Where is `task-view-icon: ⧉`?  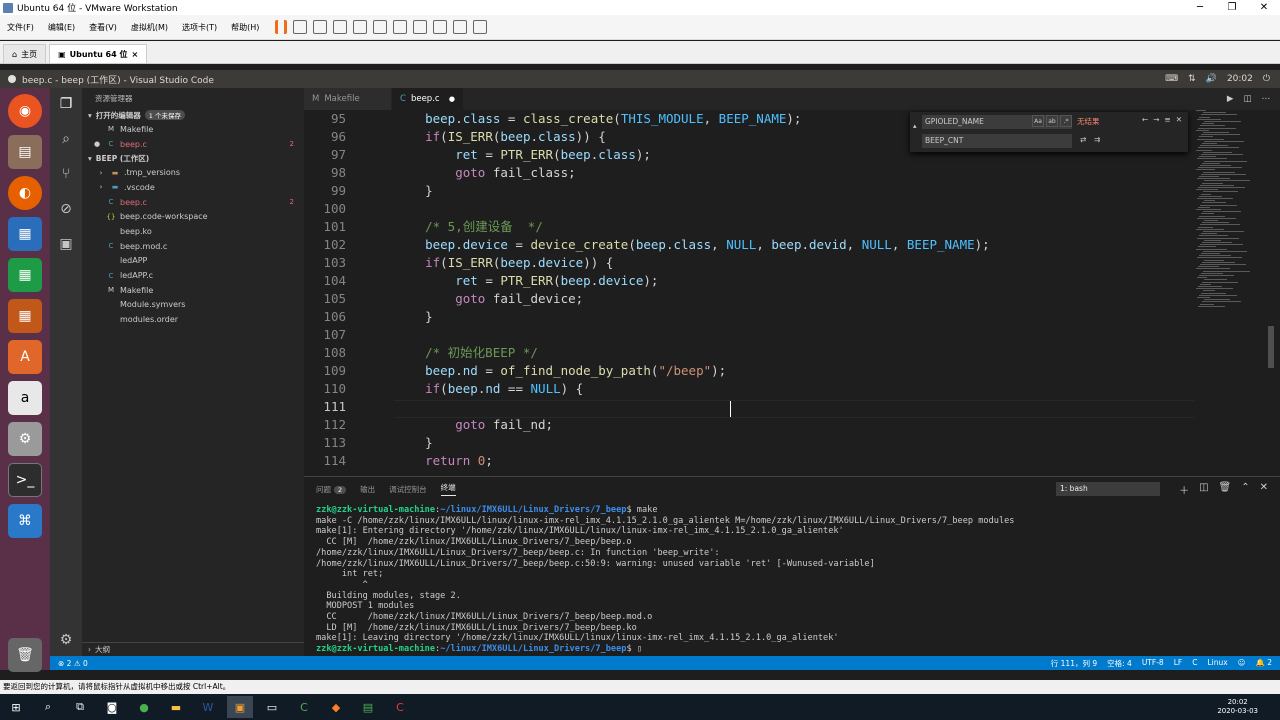 task-view-icon: ⧉ is located at coordinates (80, 707).